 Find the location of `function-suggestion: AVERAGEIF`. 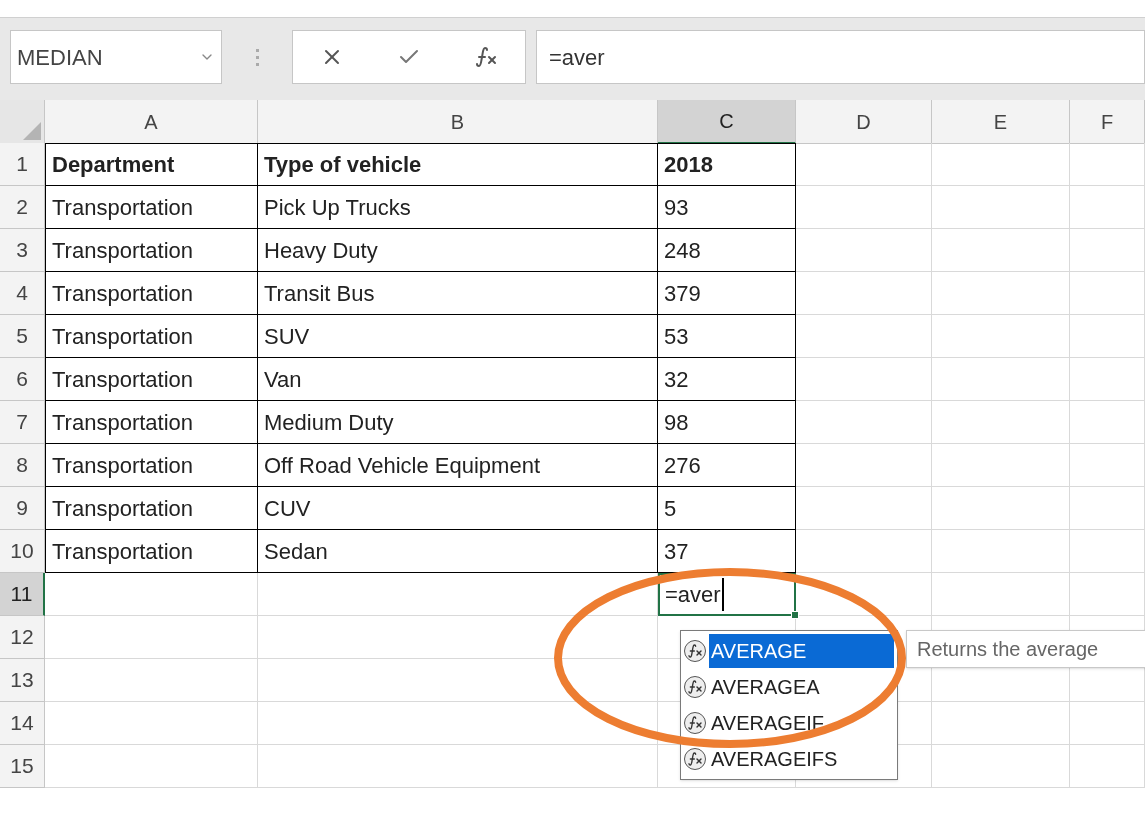

function-suggestion: AVERAGEIF is located at coordinates (801, 723).